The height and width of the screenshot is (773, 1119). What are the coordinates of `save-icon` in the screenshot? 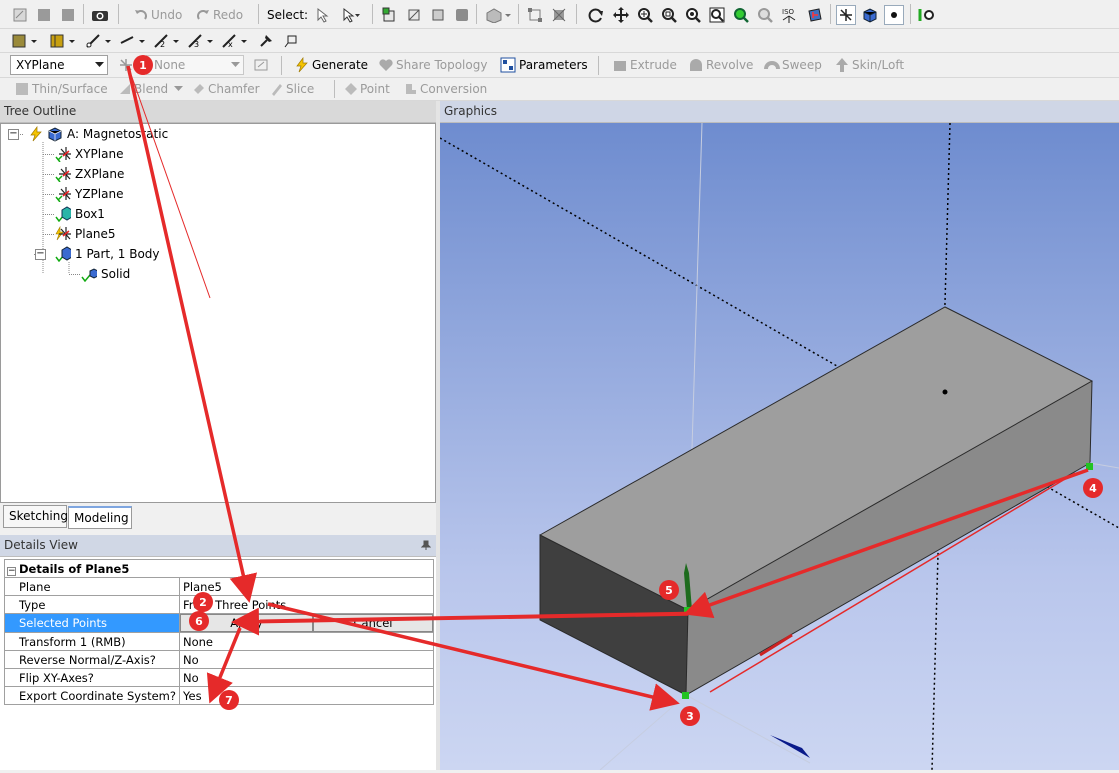 It's located at (68, 15).